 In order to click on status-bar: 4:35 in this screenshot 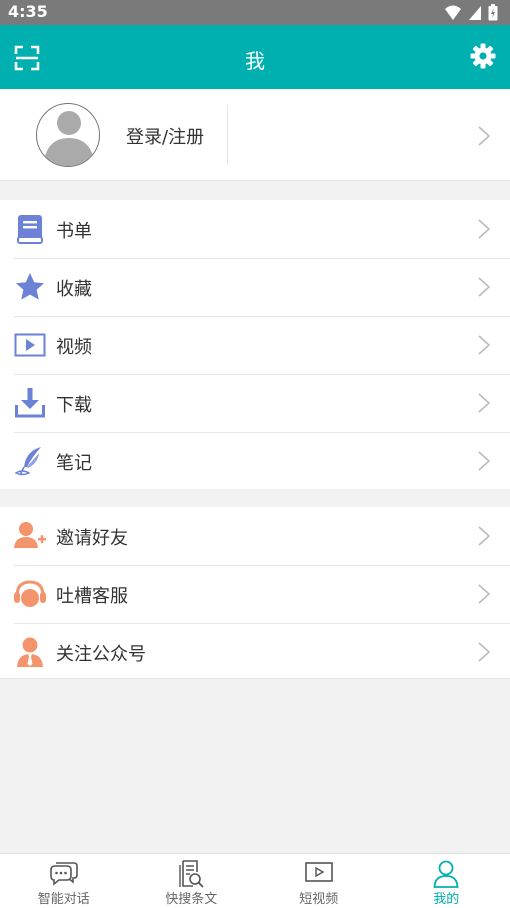, I will do `click(255, 12)`.